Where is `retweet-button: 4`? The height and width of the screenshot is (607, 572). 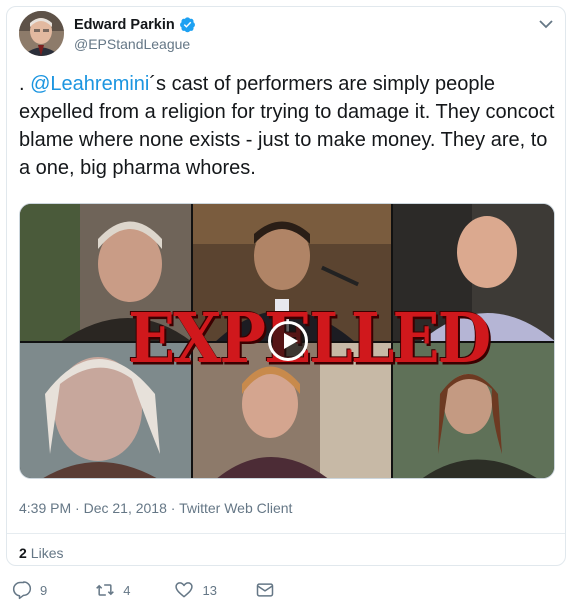 retweet-button: 4 is located at coordinates (112, 590).